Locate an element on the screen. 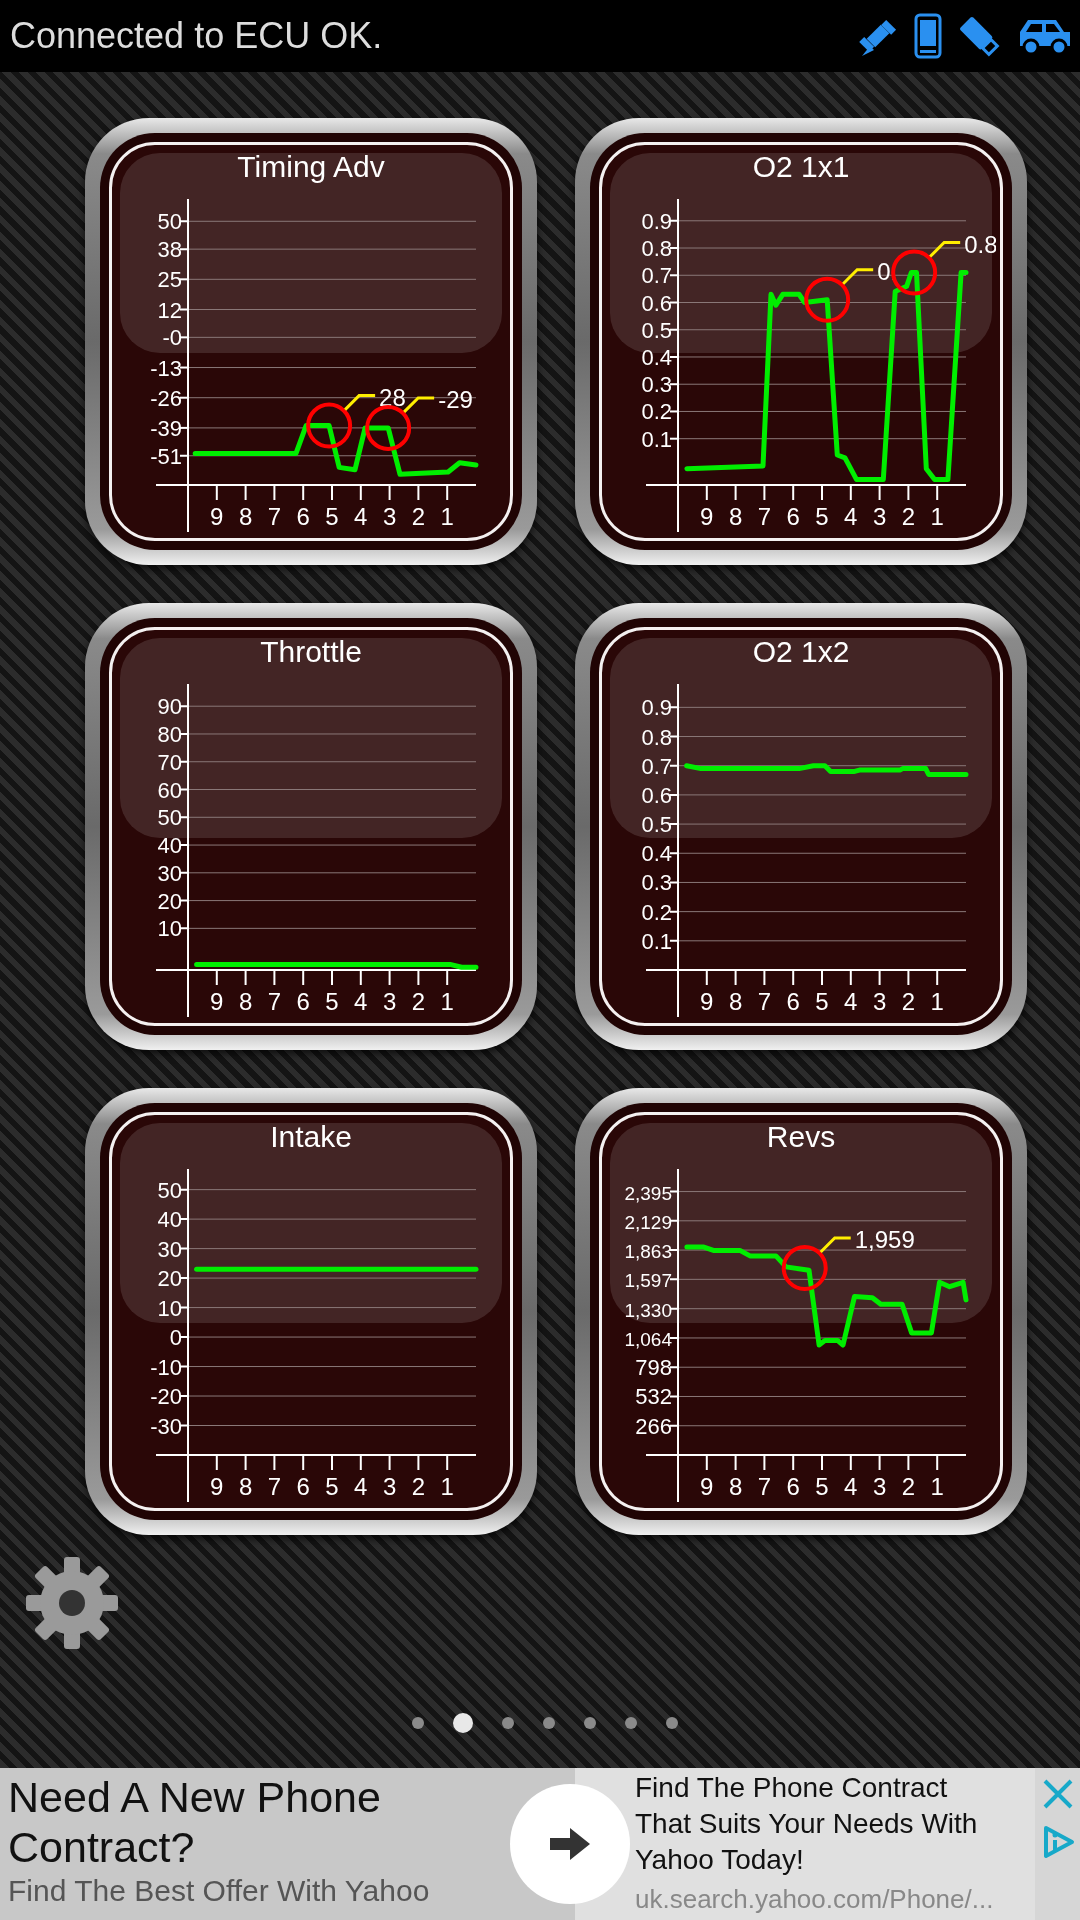  tick-label: 20 is located at coordinates (169, 1279).